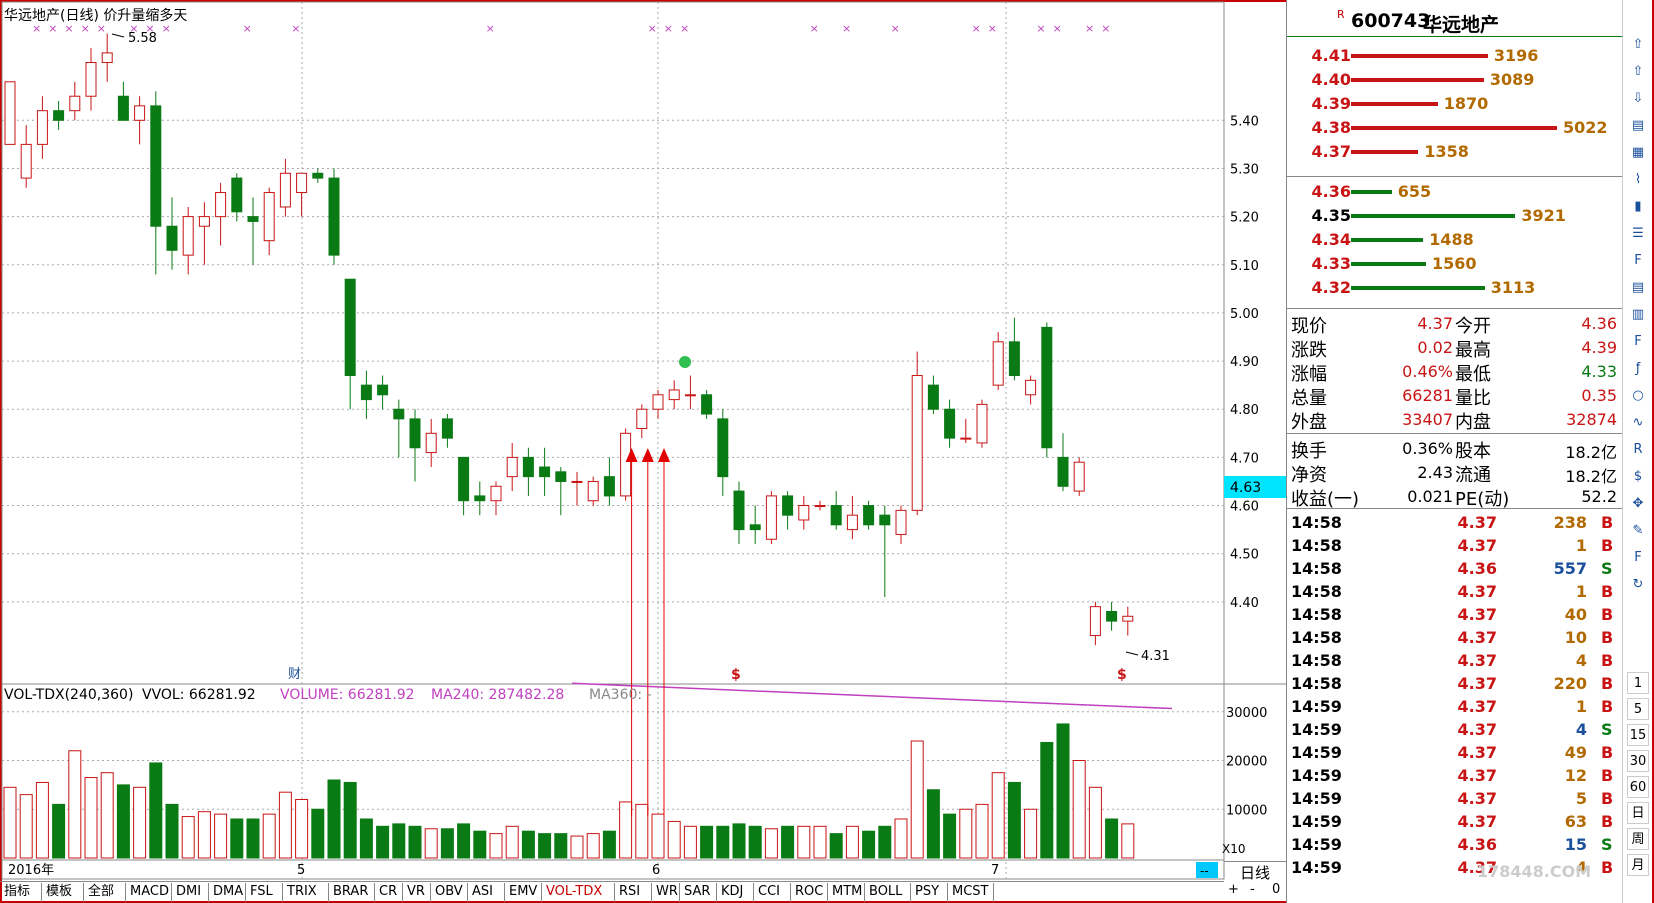 The width and height of the screenshot is (1654, 903). Describe the element at coordinates (1638, 180) in the screenshot. I see `line-chart-icon: ⌇` at that location.